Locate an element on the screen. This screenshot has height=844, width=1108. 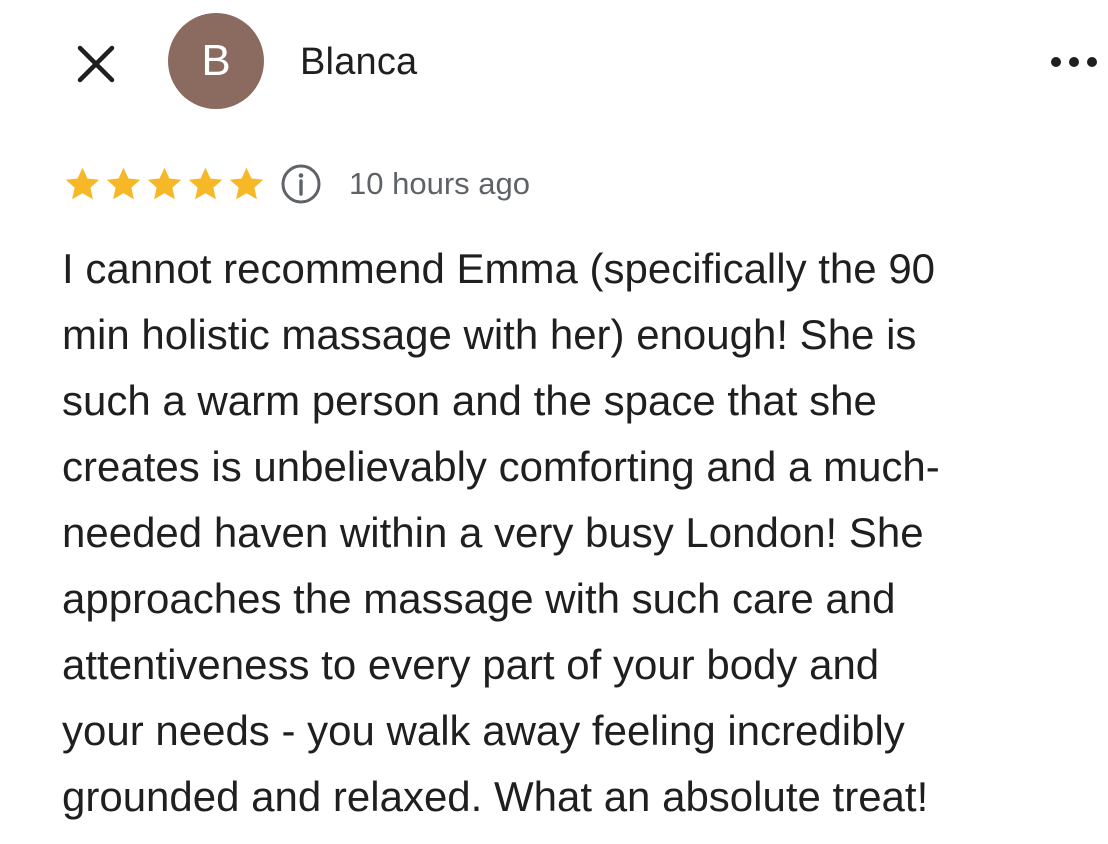
close-button is located at coordinates (96, 64).